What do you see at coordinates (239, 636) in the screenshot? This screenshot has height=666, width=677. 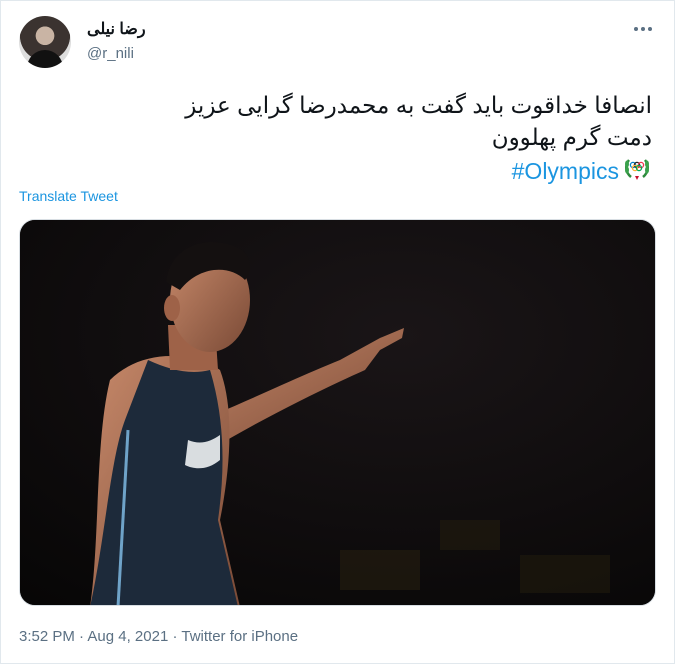 I see `tweet-source: Twitter for iPhone` at bounding box center [239, 636].